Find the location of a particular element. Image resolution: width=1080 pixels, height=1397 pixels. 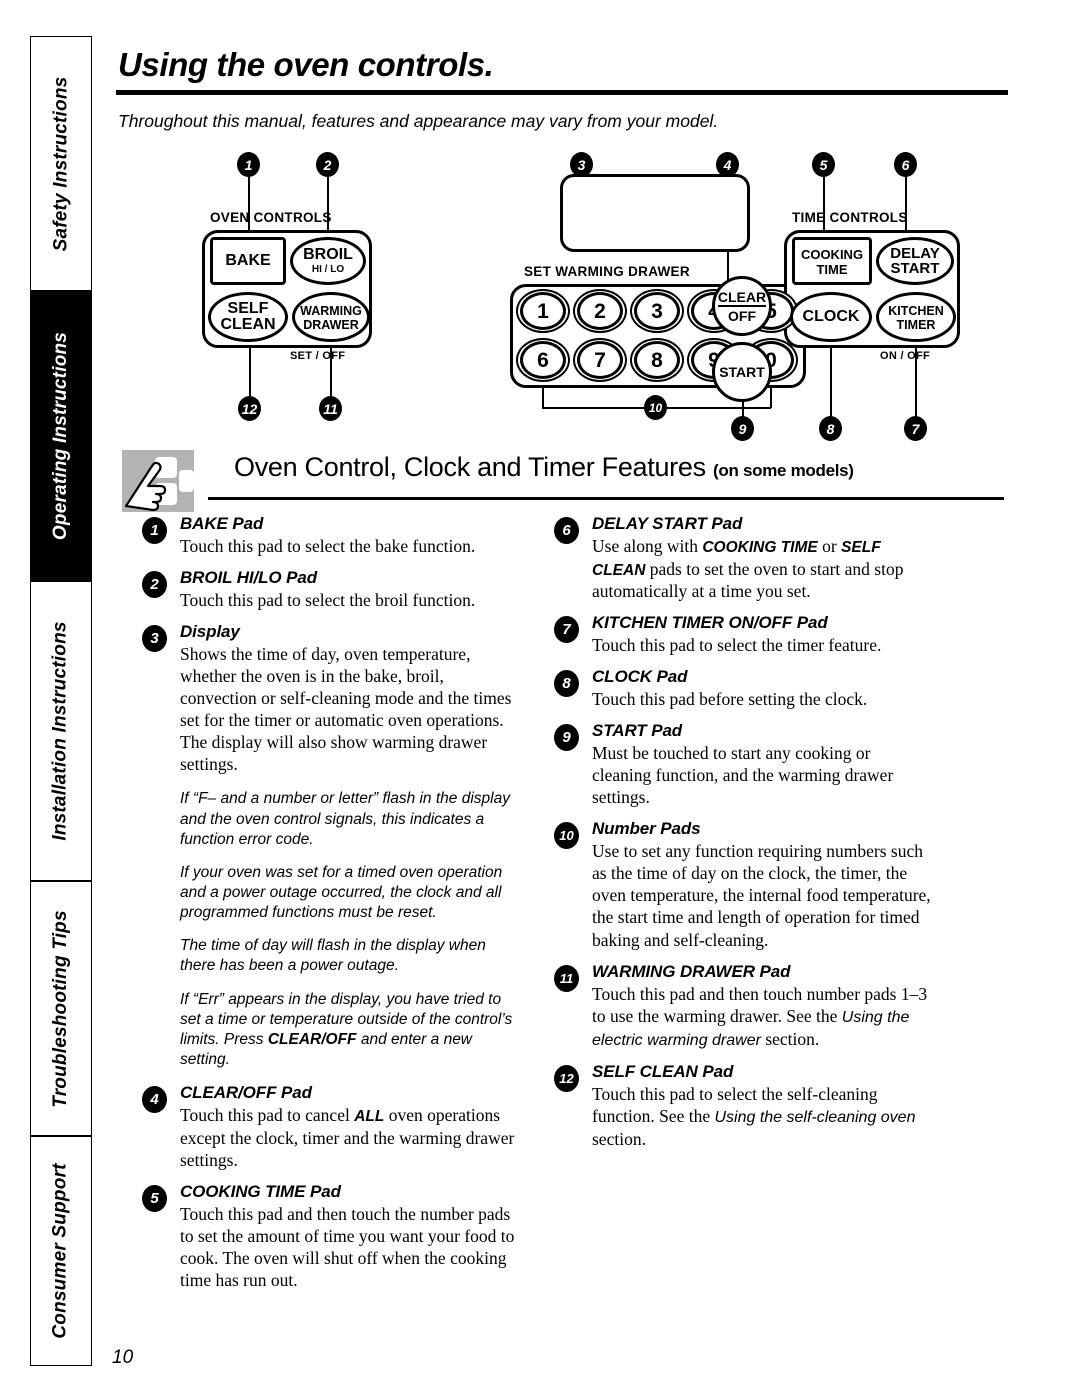

pointing-hand-icon is located at coordinates (158, 481).